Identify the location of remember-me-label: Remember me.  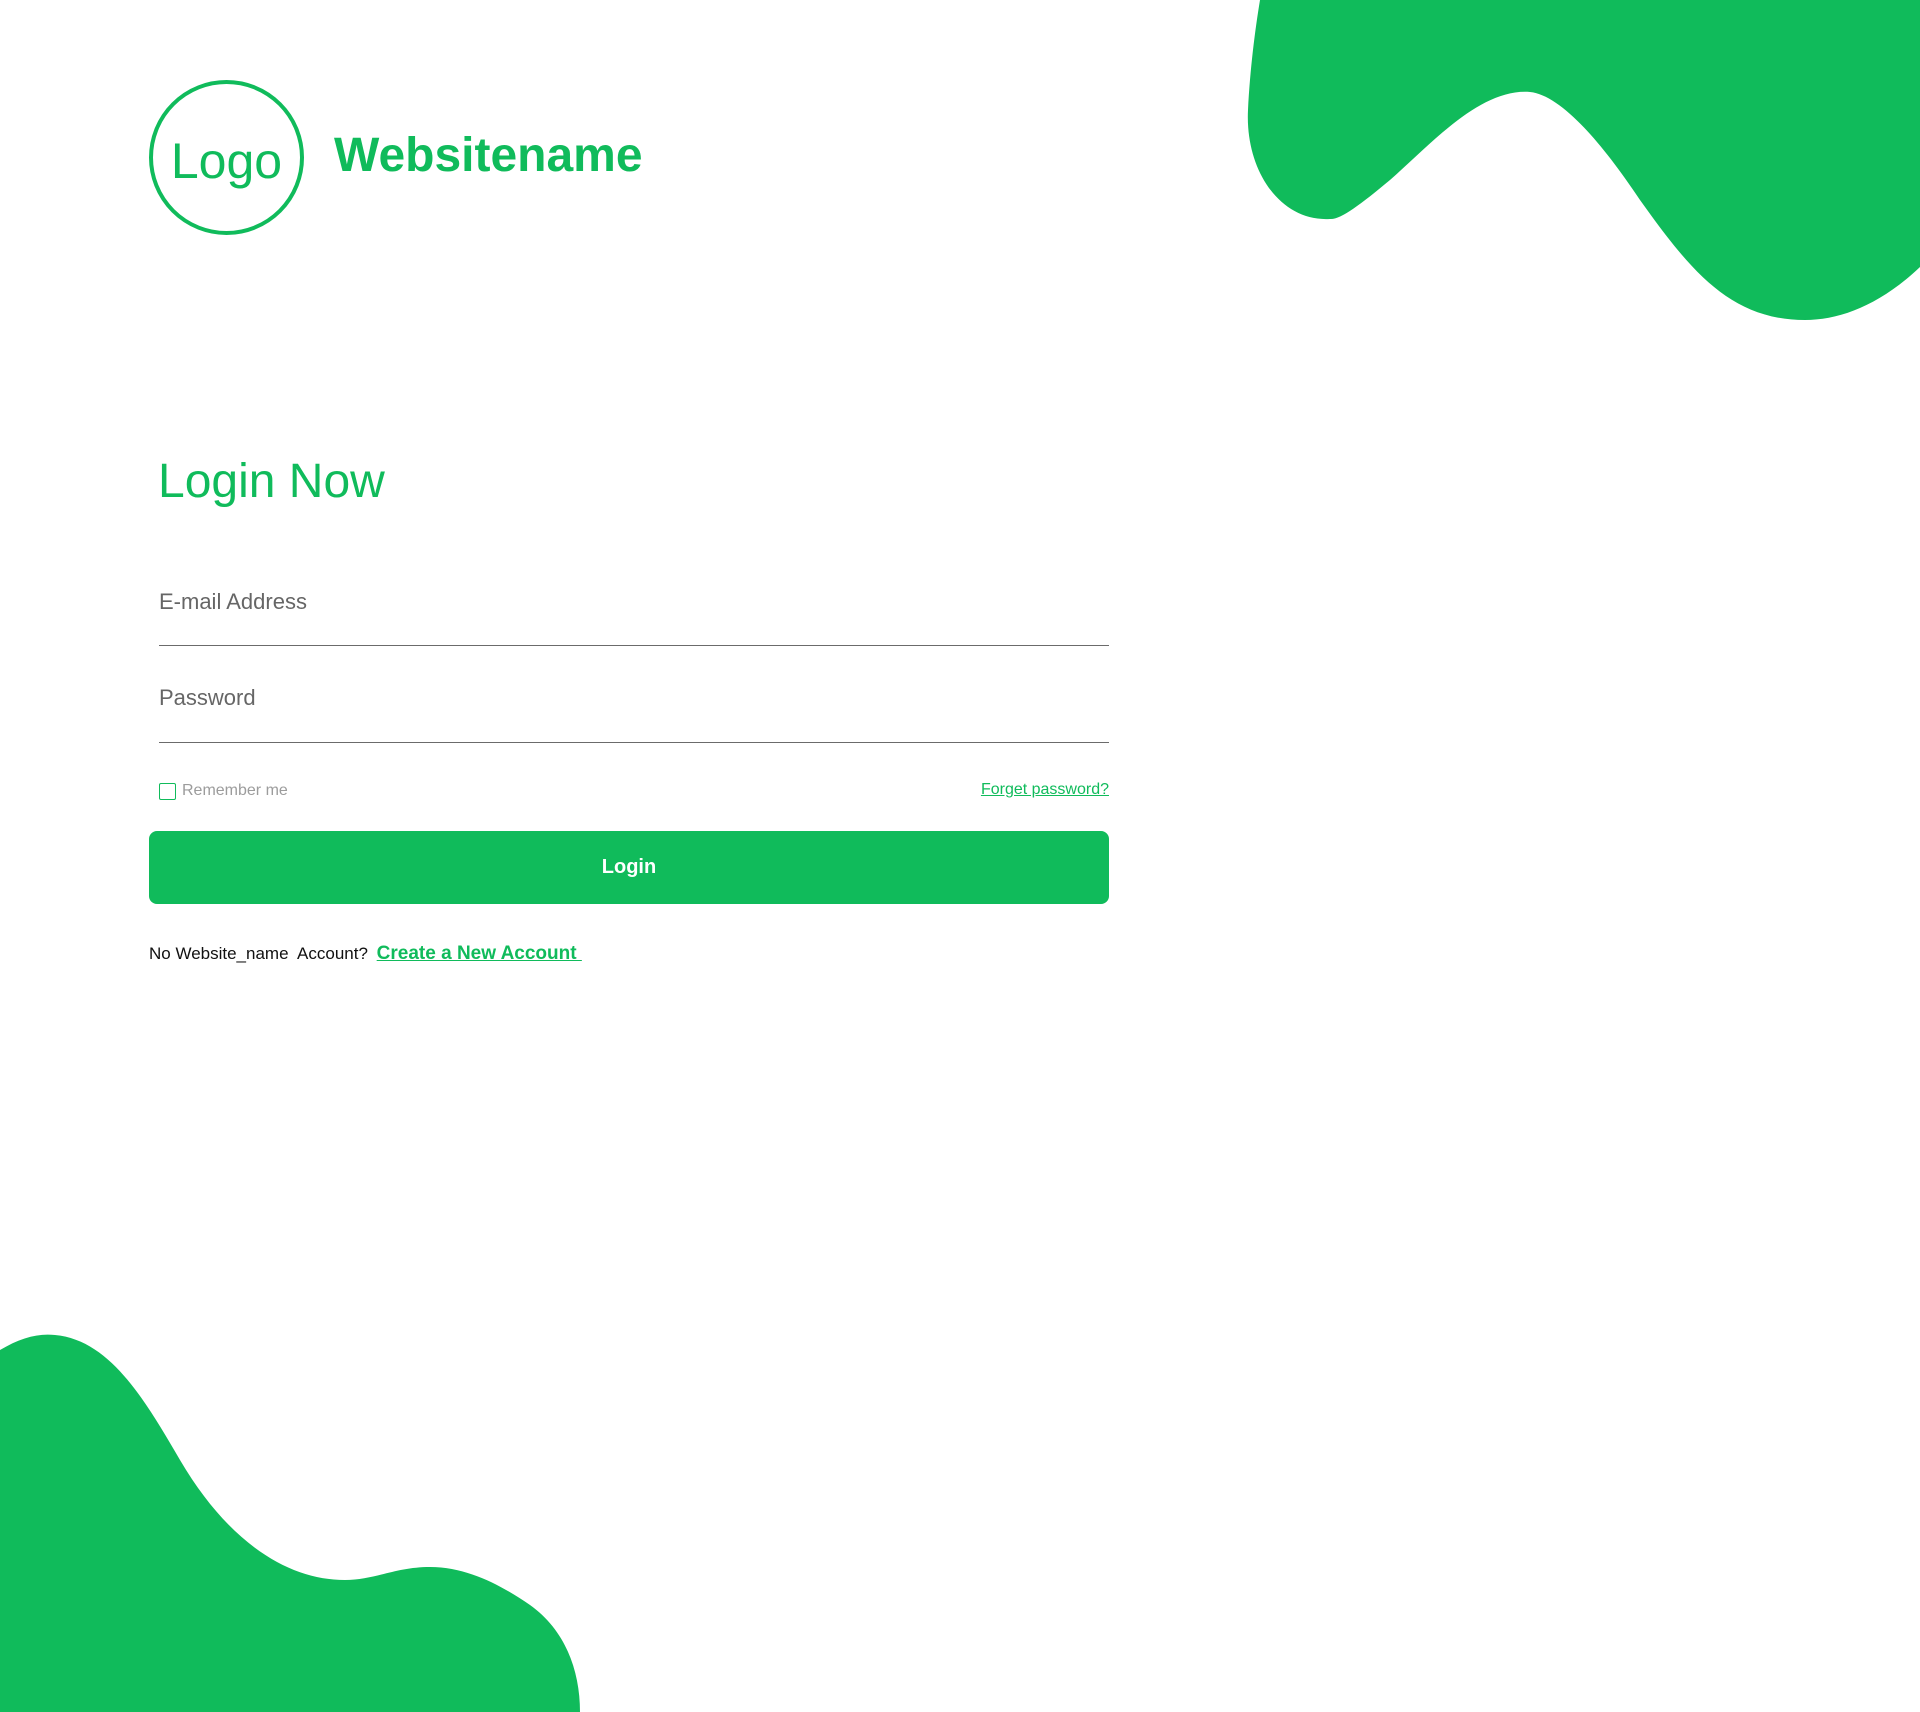
(235, 790).